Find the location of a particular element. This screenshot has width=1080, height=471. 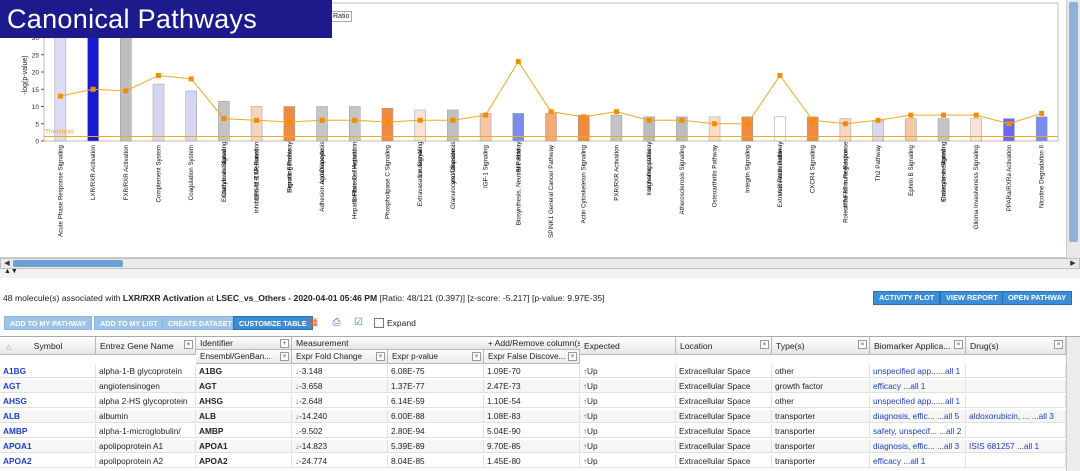

cell-symbol-text: AMBP is located at coordinates (15, 431).